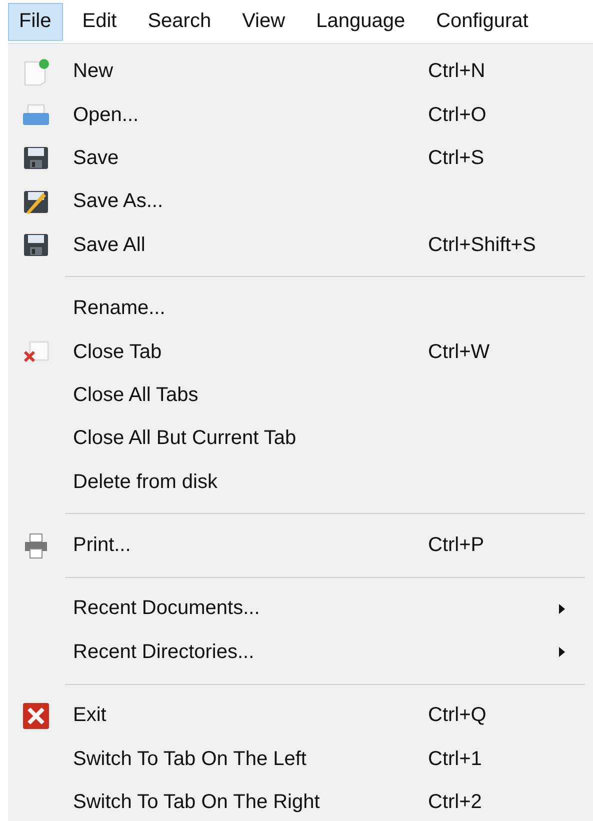 The image size is (593, 821). I want to click on printer-icon, so click(36, 545).